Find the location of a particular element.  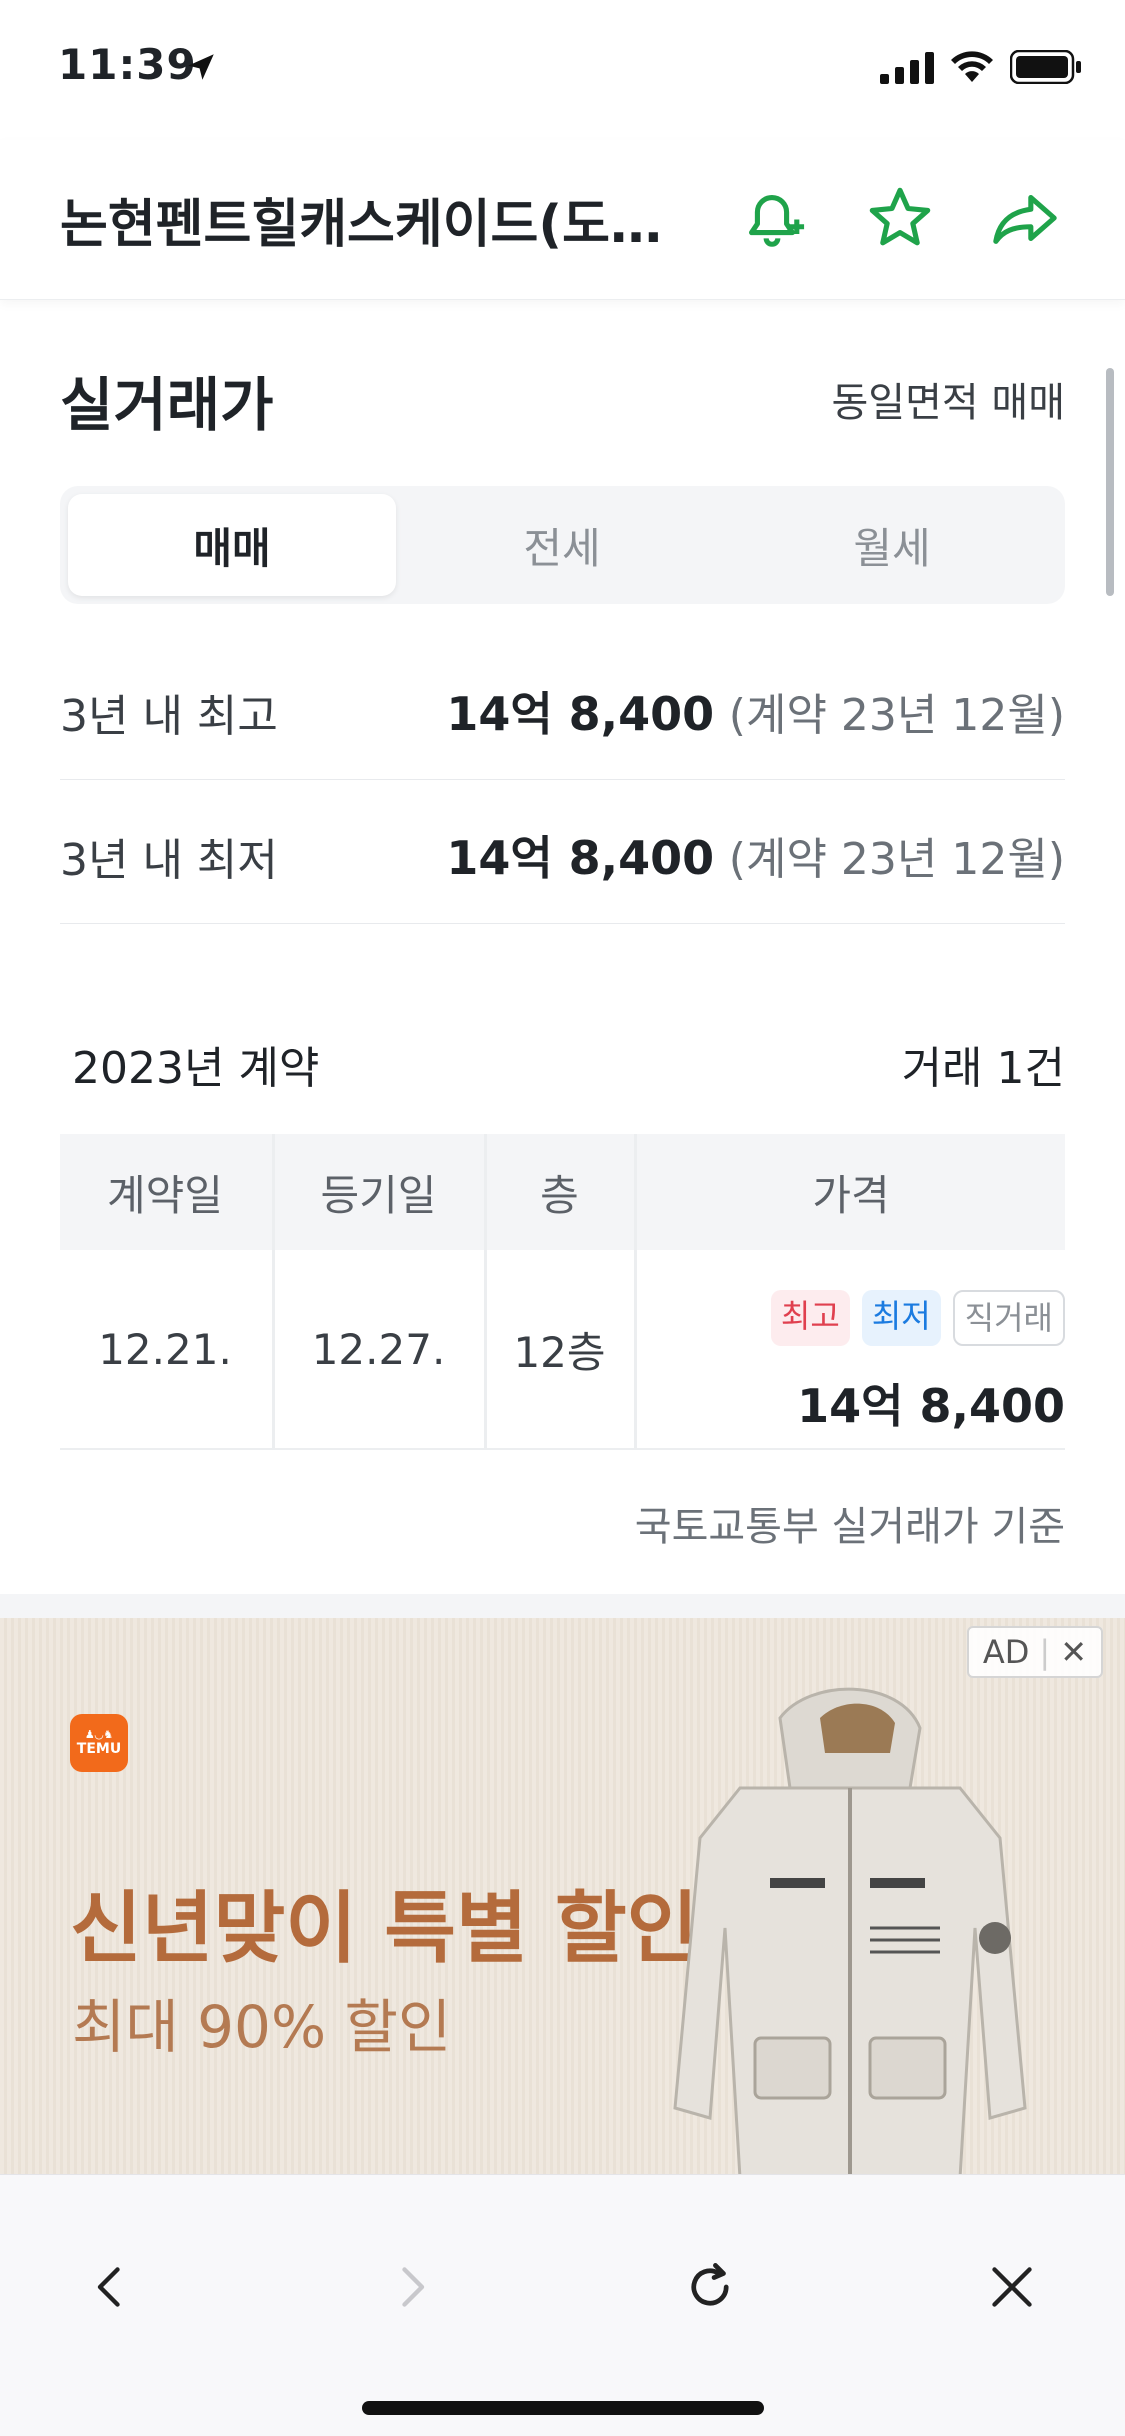

table-header: 계약일 등기일 층 가격 is located at coordinates (562, 1192).